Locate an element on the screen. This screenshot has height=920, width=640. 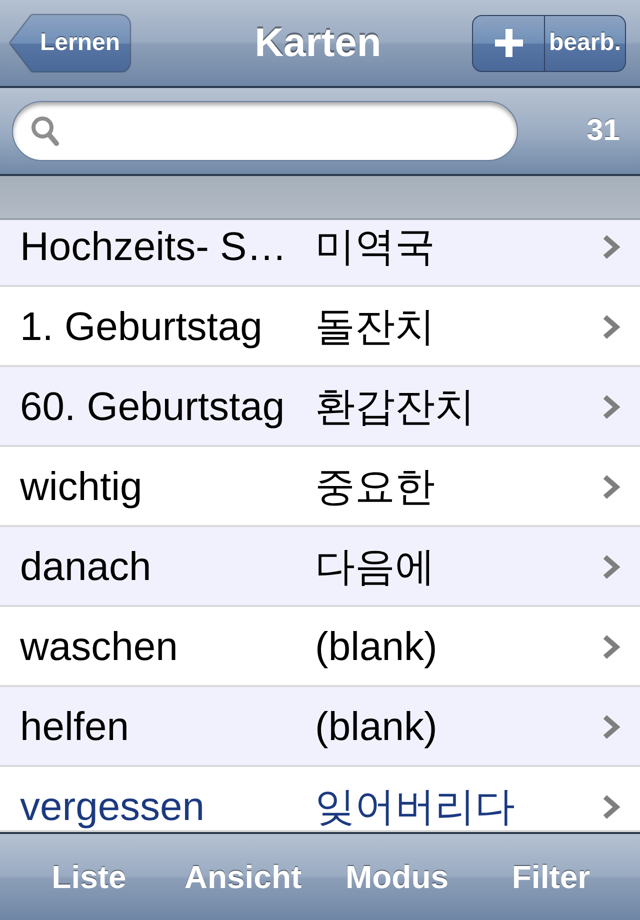
screen-title: Karten is located at coordinates (318, 43).